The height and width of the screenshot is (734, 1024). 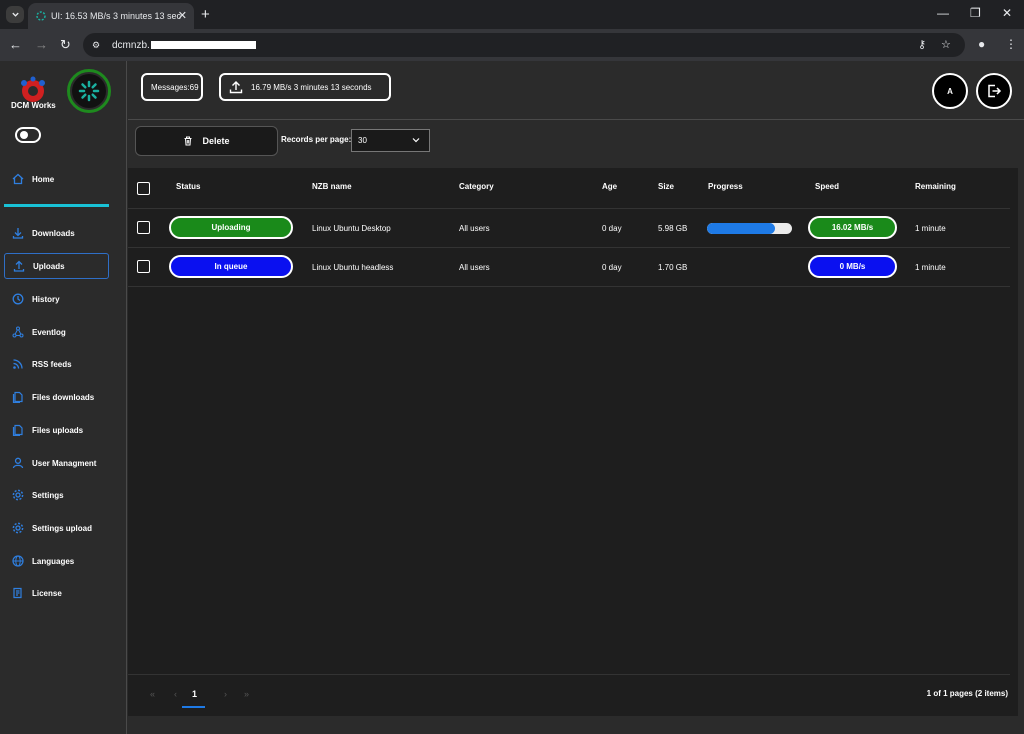 What do you see at coordinates (935, 186) in the screenshot?
I see `col-remaining: Remaining` at bounding box center [935, 186].